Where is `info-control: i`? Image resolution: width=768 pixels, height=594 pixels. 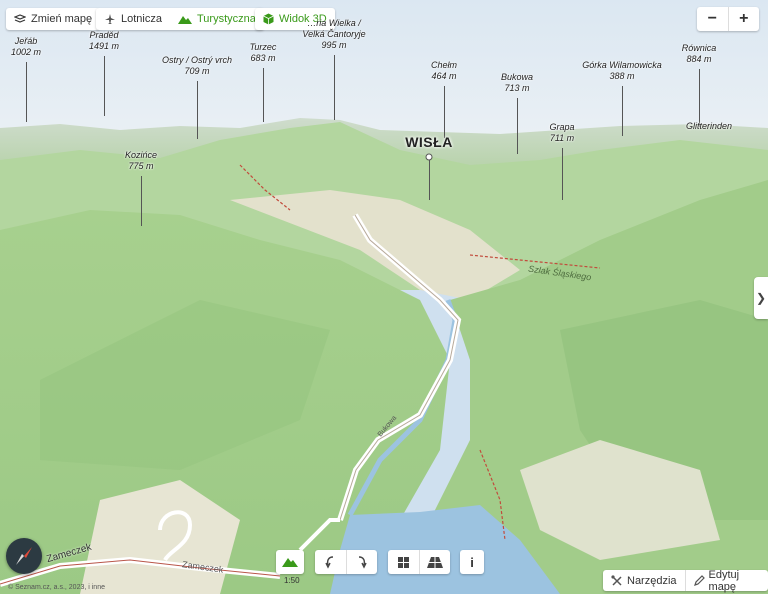
info-control: i is located at coordinates (472, 562).